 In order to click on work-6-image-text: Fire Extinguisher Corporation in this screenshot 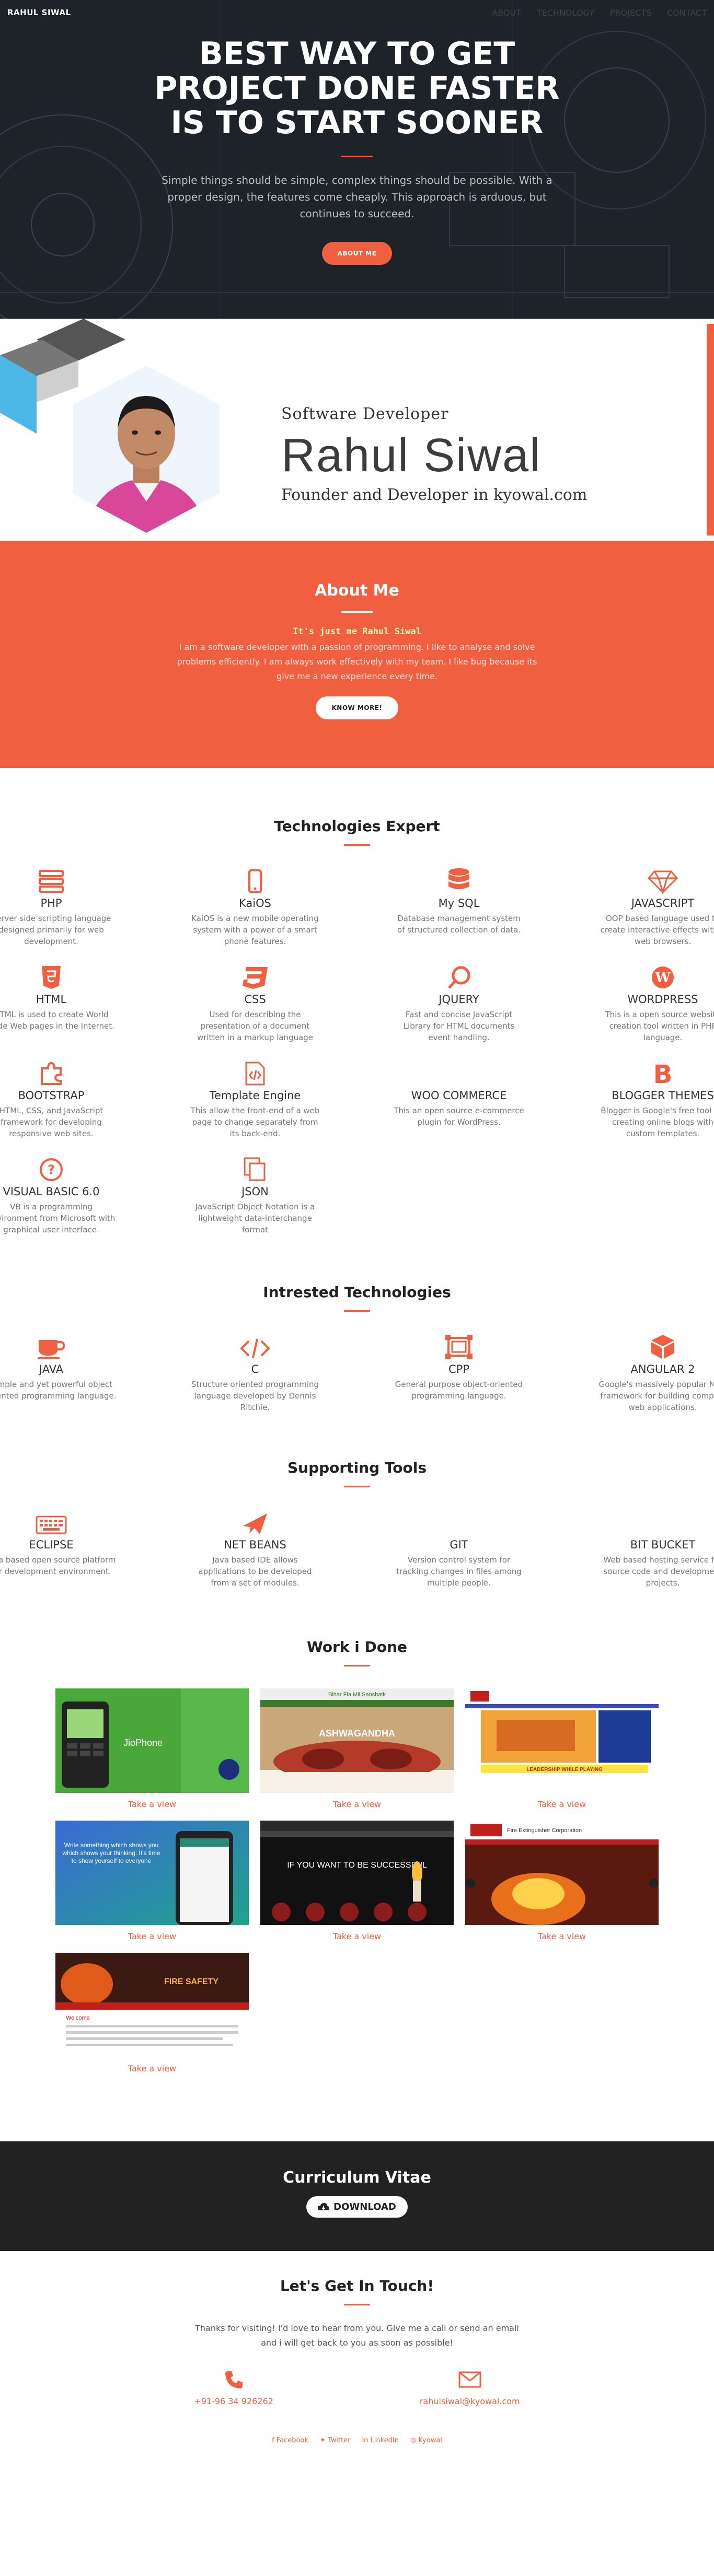, I will do `click(544, 1830)`.